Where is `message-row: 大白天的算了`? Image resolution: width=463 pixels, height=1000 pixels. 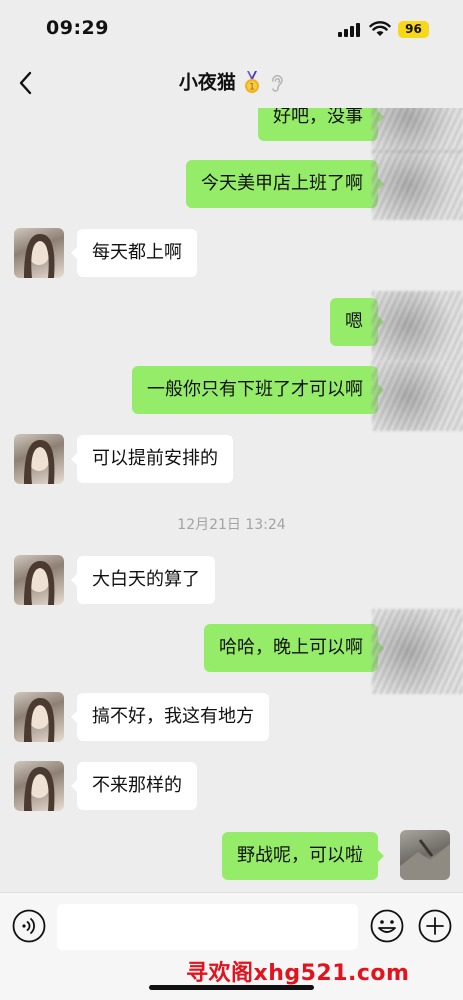
message-row: 大白天的算了 is located at coordinates (231, 585).